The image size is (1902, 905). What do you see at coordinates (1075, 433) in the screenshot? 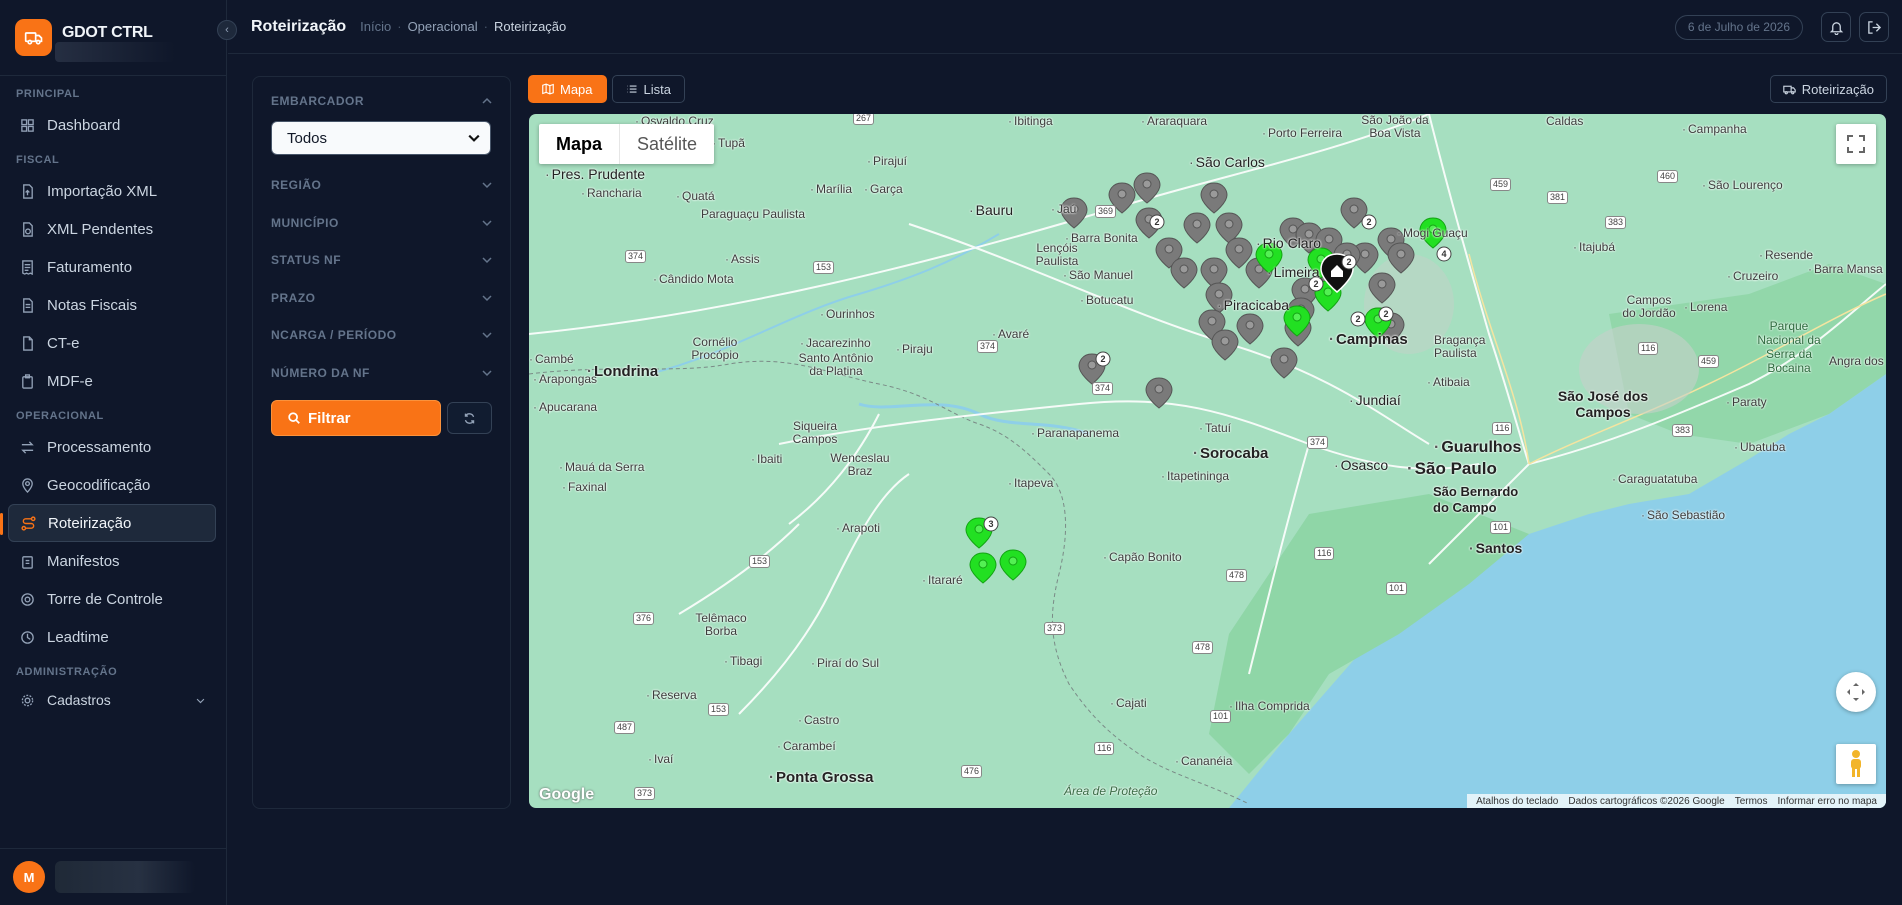
I see `city-label: Paranapanema` at bounding box center [1075, 433].